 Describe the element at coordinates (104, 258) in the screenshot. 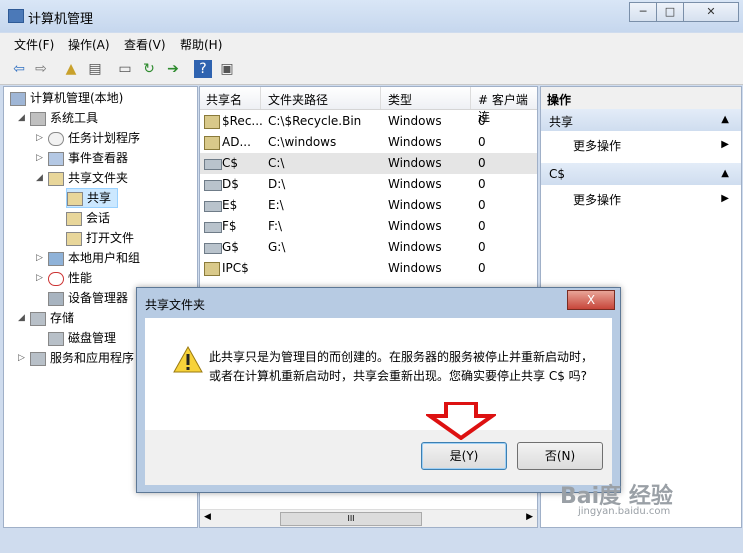

I see `tree-local-users-label: 本地用户和组` at that location.